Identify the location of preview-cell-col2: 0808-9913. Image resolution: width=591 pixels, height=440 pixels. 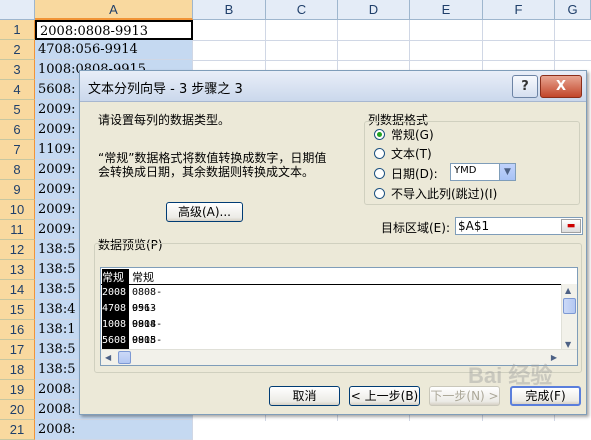
(147, 300).